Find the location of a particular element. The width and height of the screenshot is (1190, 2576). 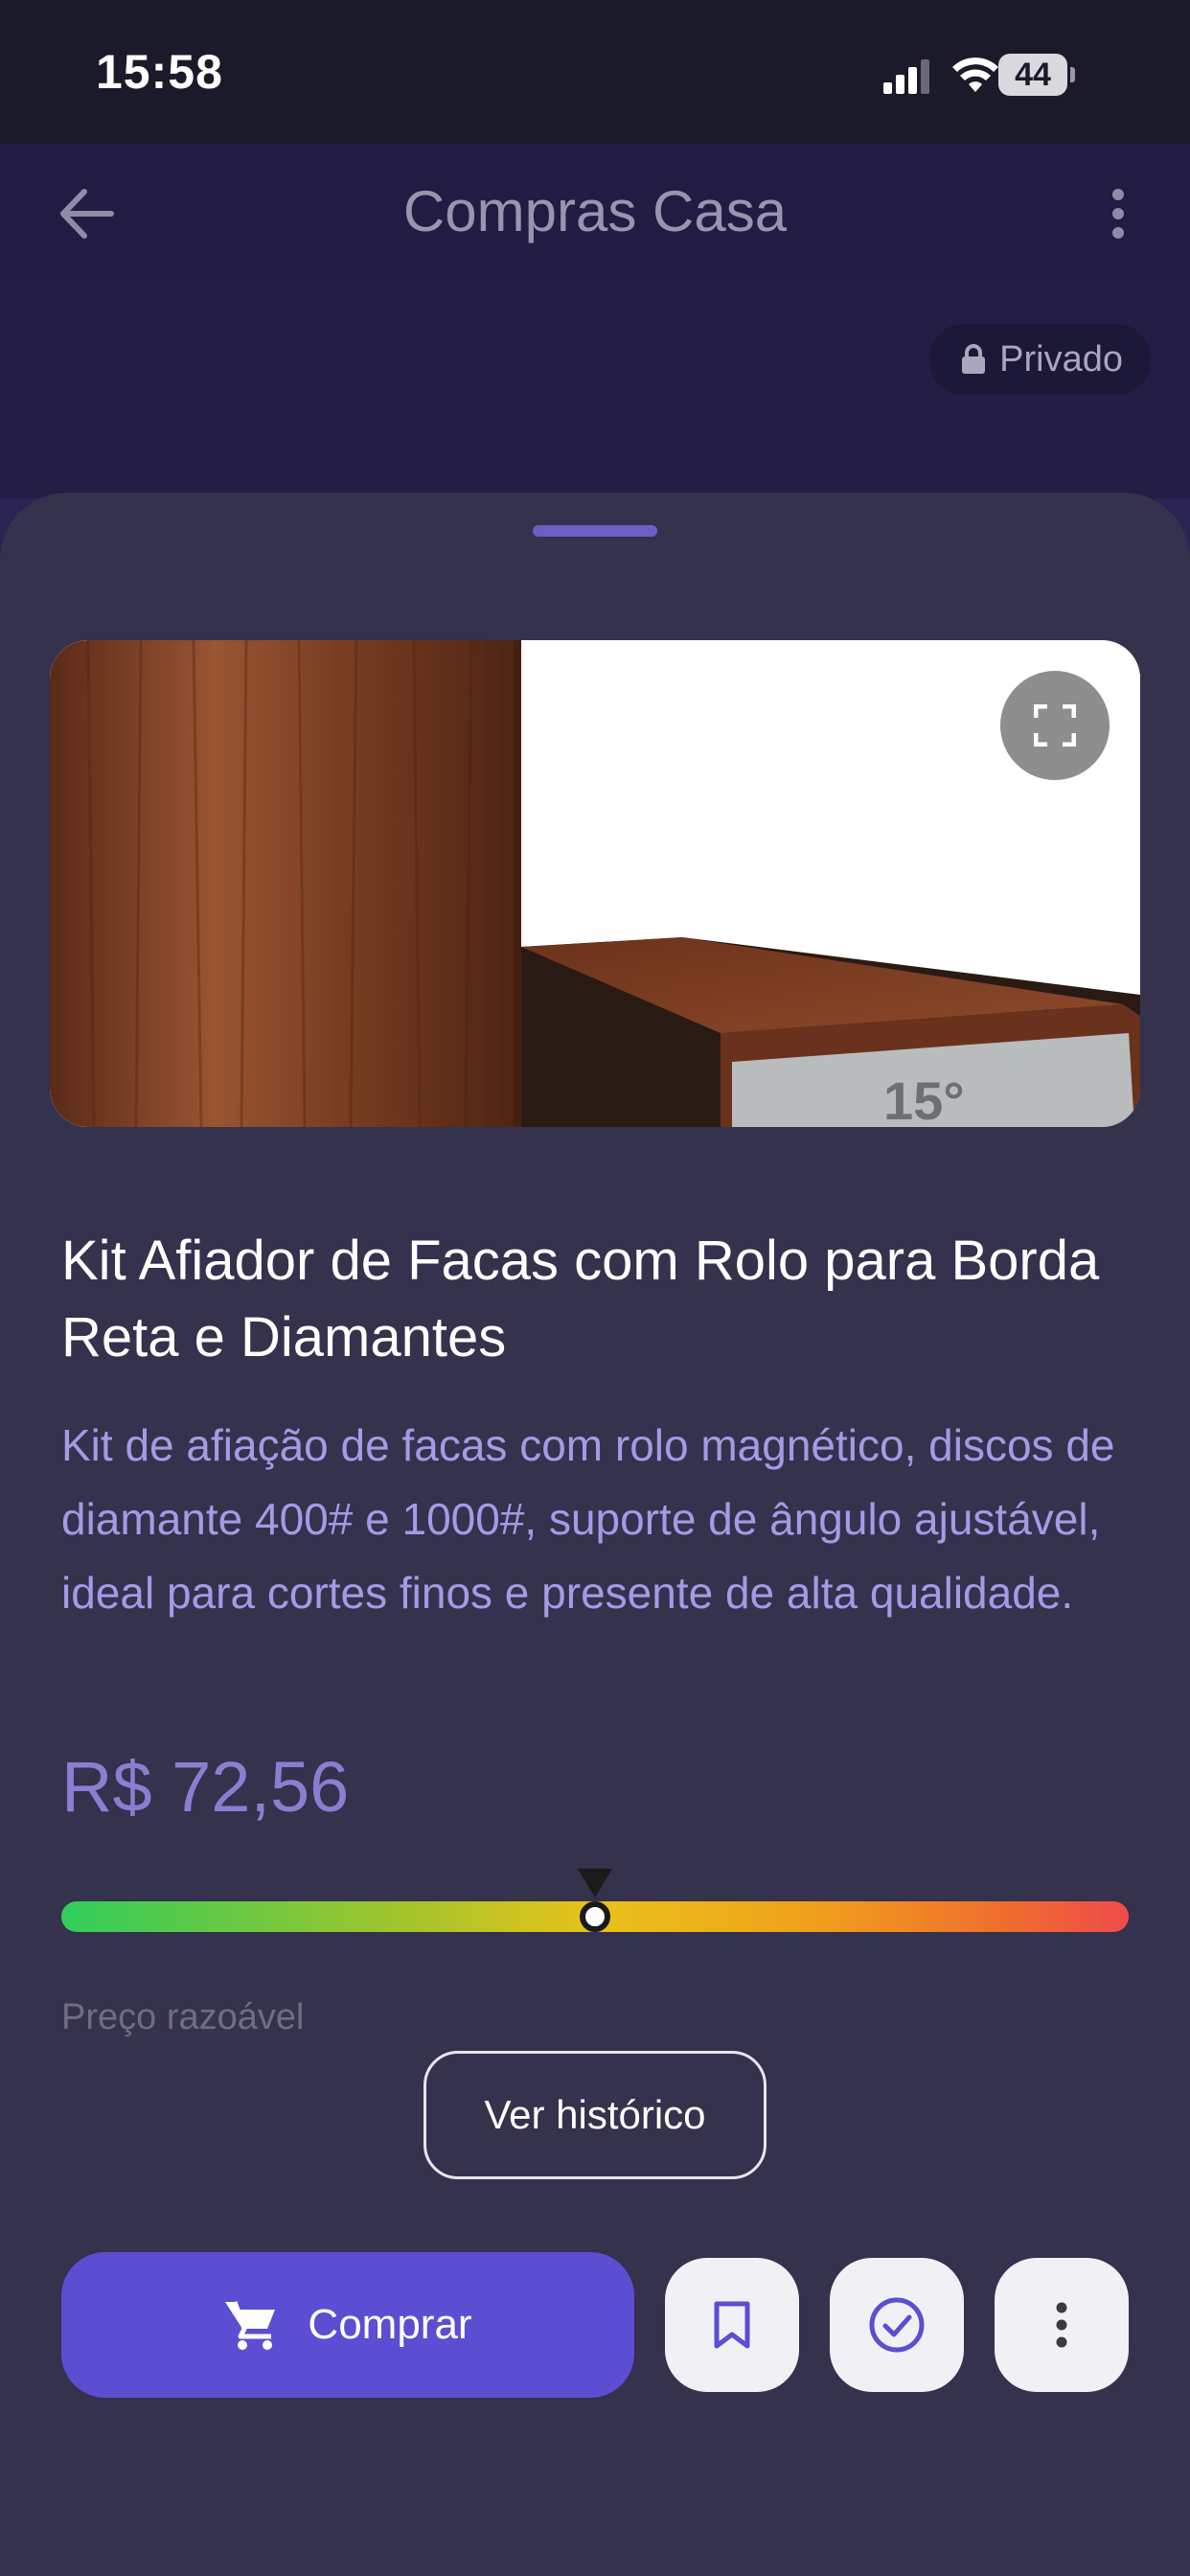

wifi-icon is located at coordinates (975, 75).